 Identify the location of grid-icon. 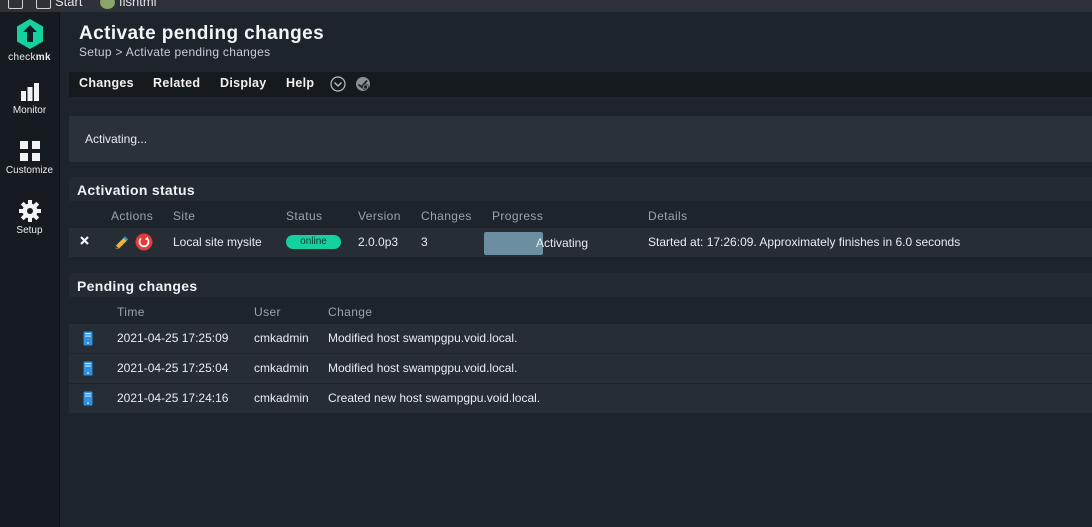
(29, 151).